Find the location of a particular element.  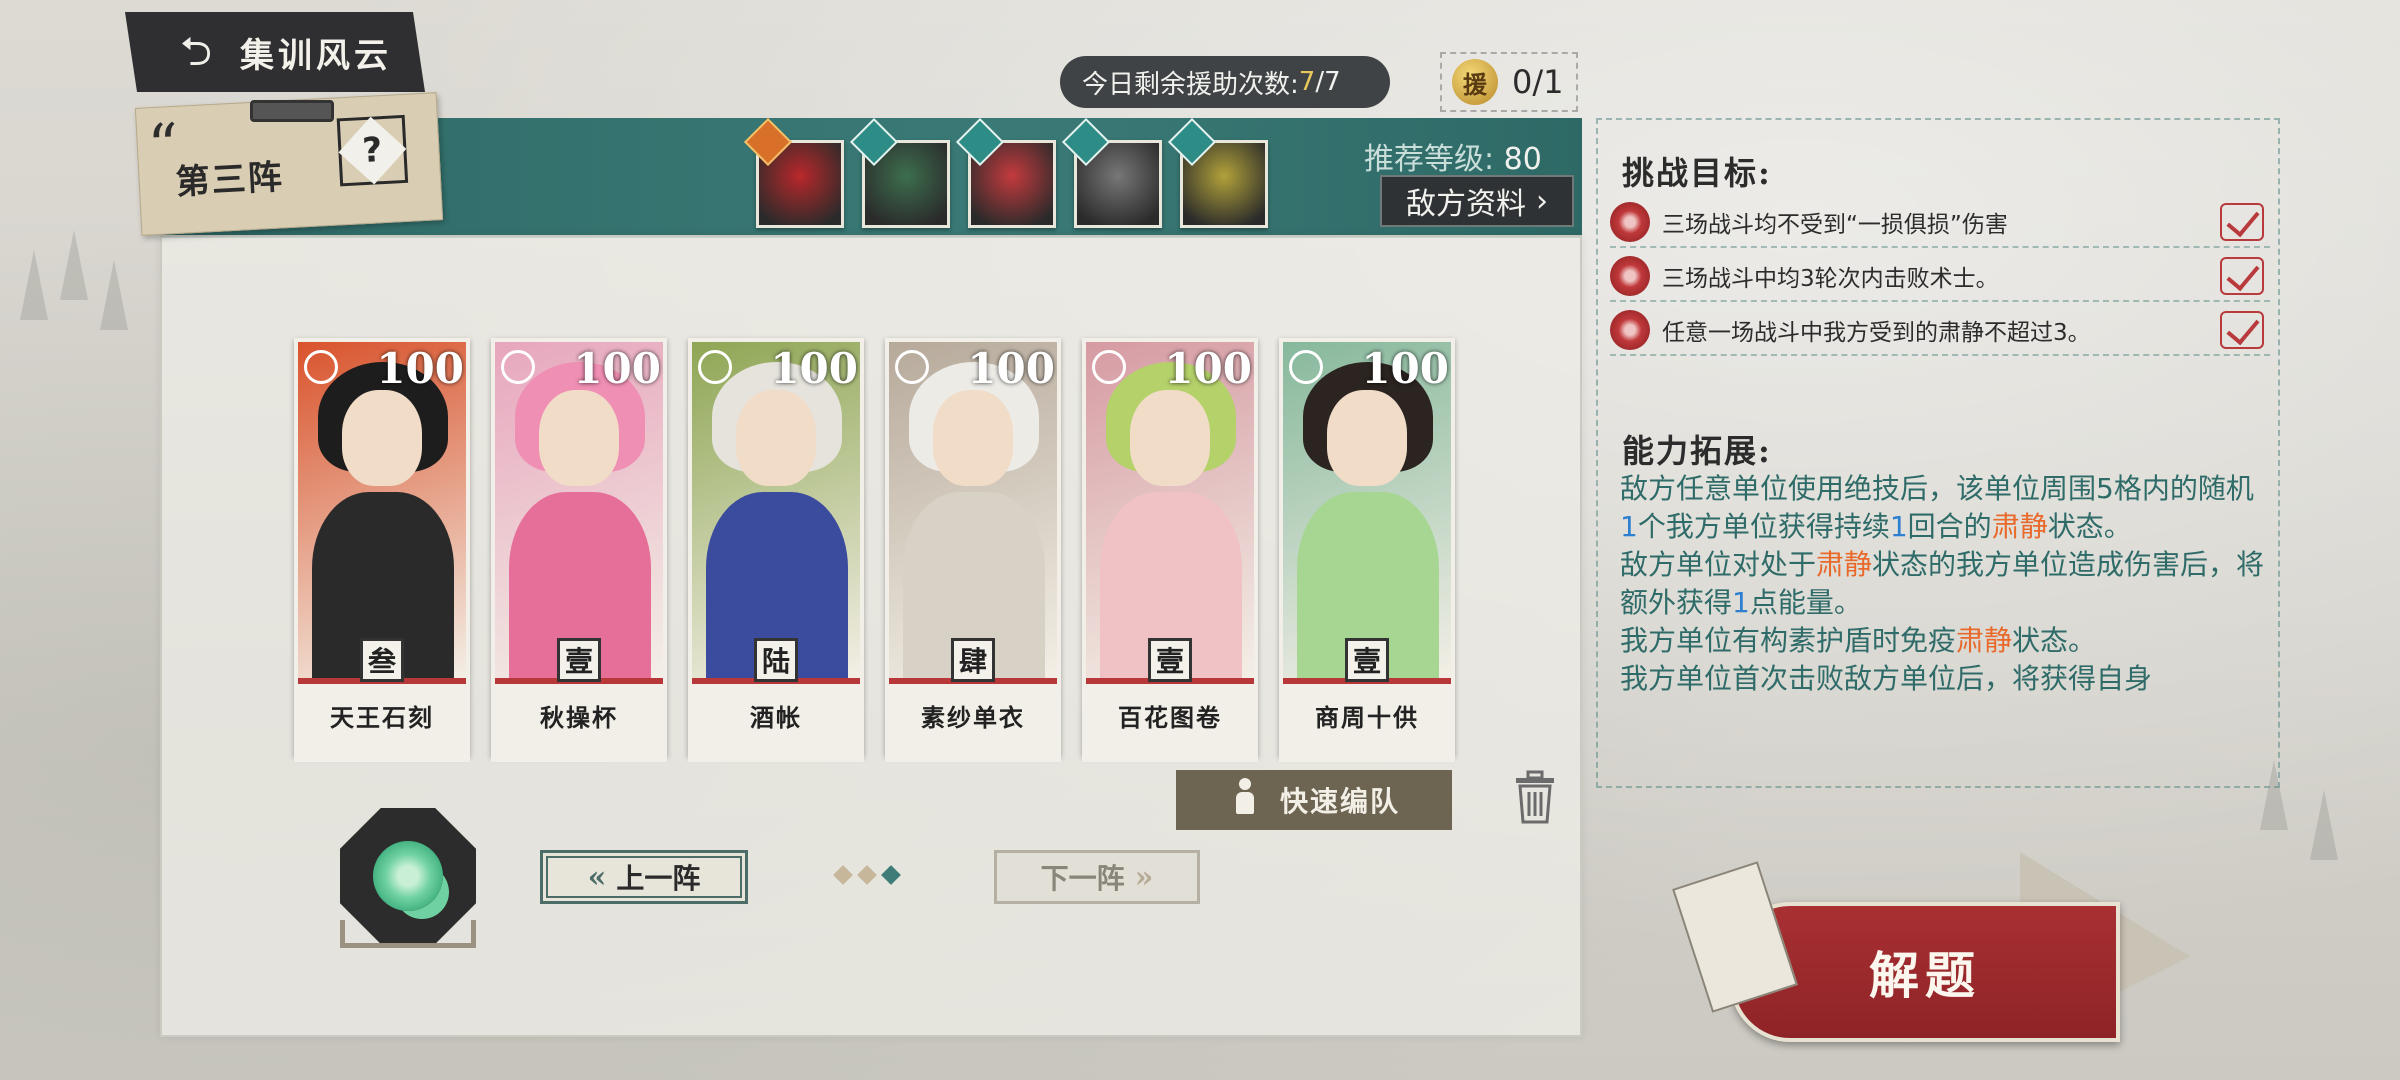

quick-formation-label: 快速编队 is located at coordinates (1339, 801).